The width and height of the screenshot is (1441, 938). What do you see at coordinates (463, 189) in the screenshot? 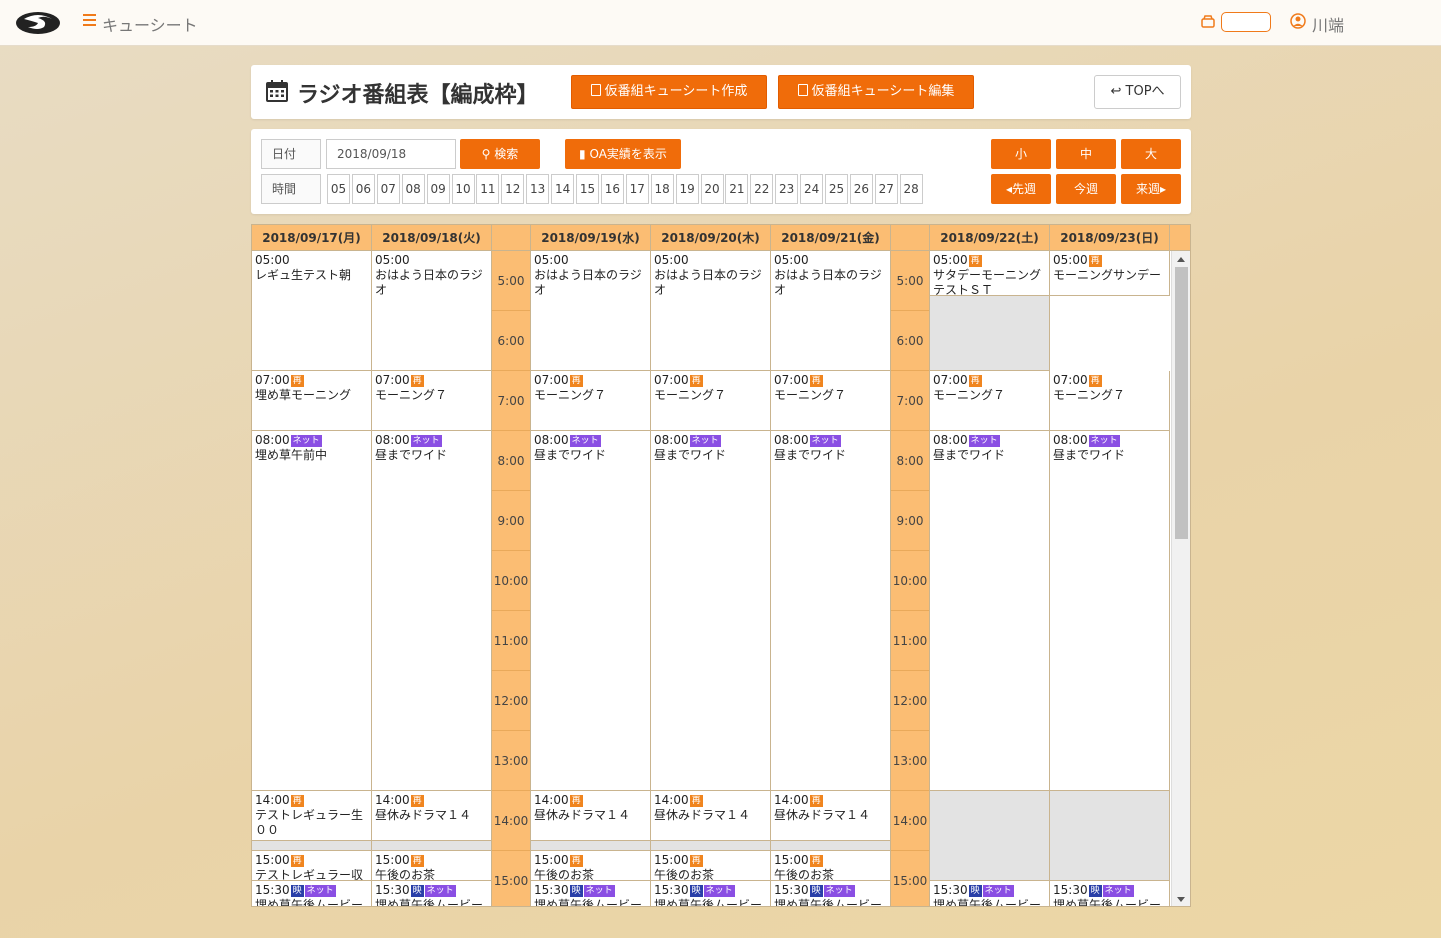
I see `hour-button: 10` at bounding box center [463, 189].